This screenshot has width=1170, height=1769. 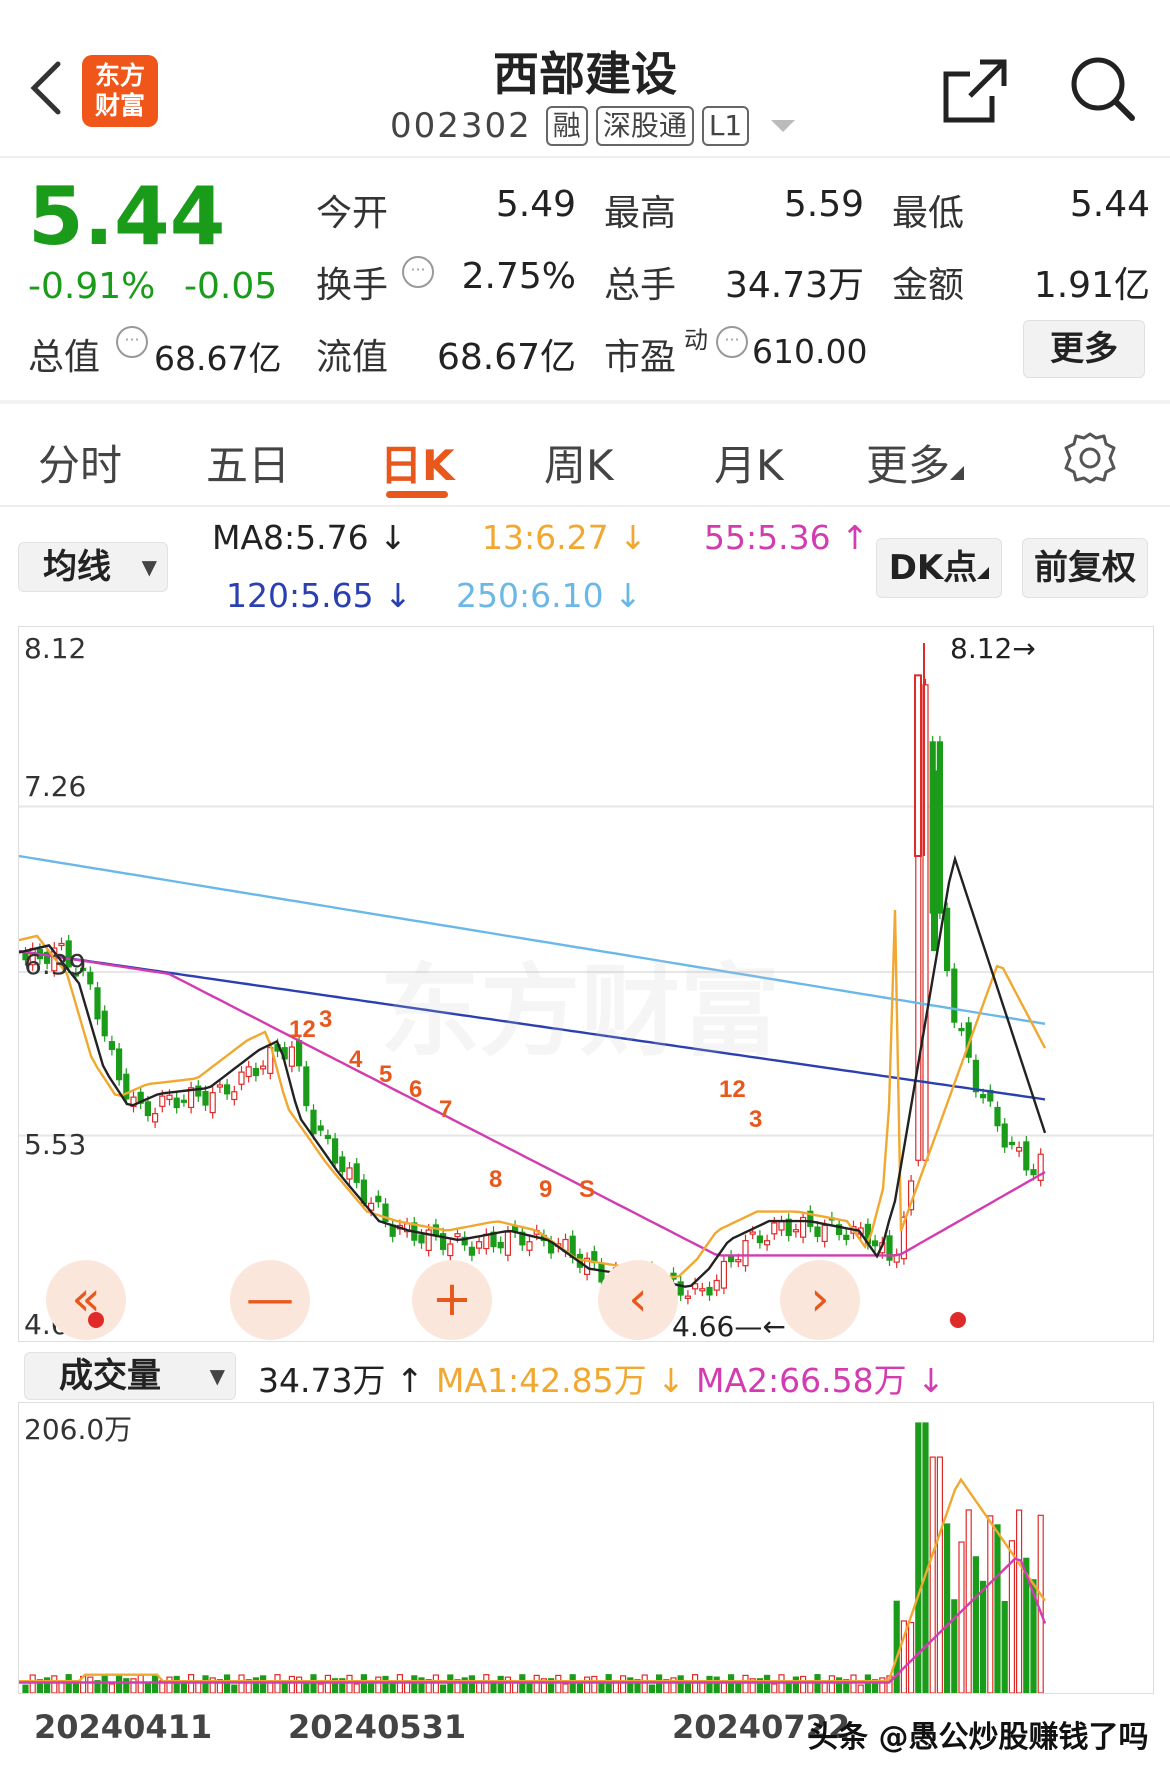 I want to click on dropdown-arrow-icon: ▼, so click(x=217, y=1376).